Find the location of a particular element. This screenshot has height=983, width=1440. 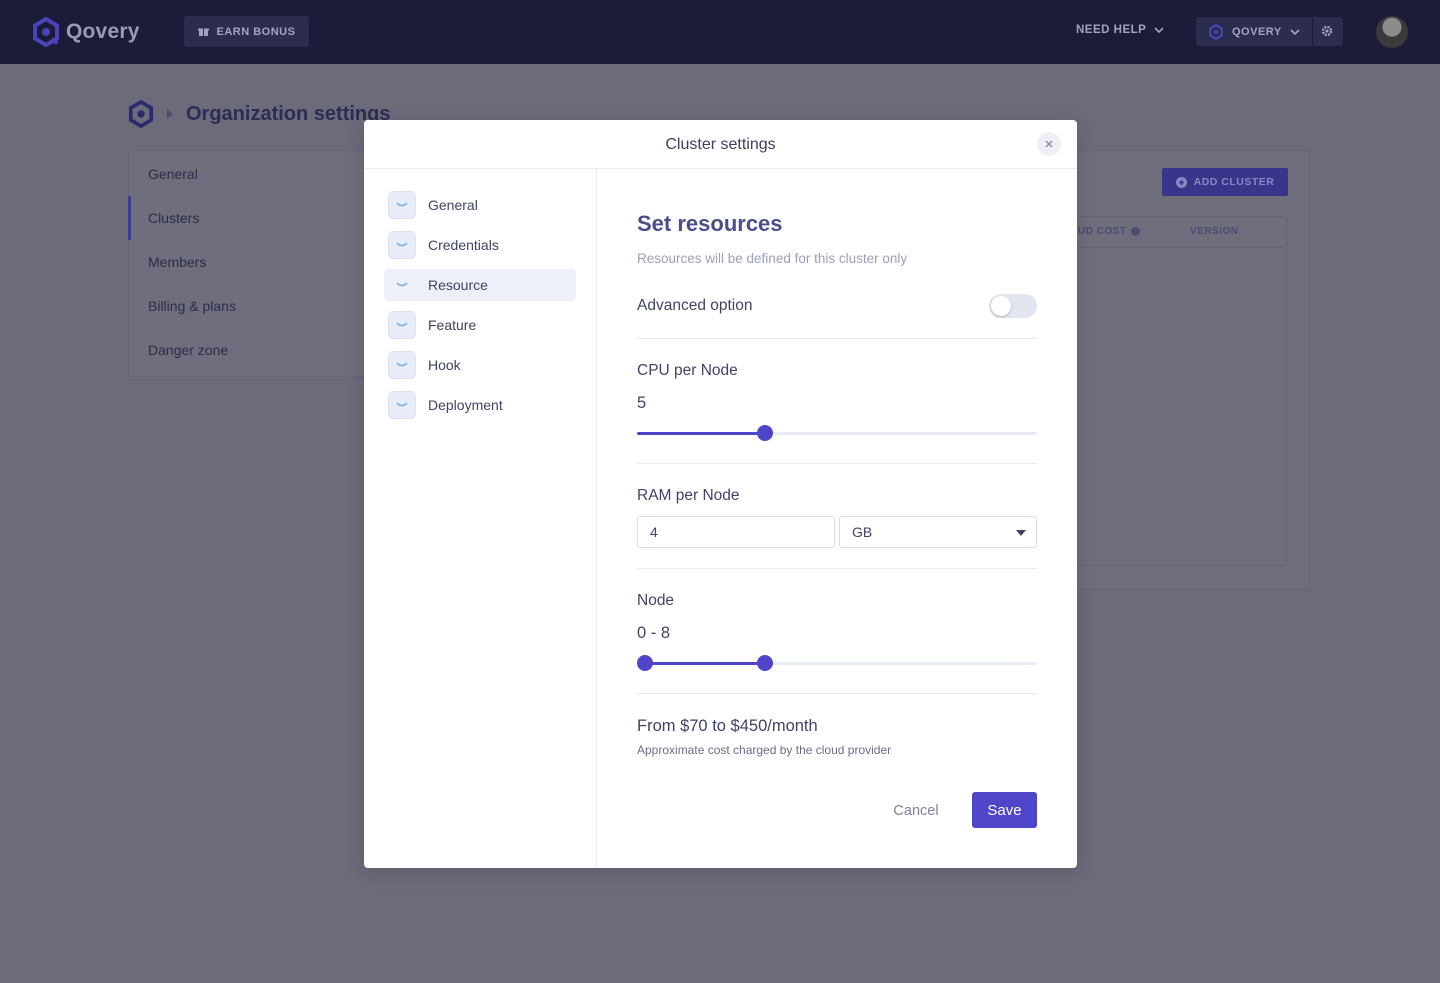

ram-input: 4 is located at coordinates (736, 532).